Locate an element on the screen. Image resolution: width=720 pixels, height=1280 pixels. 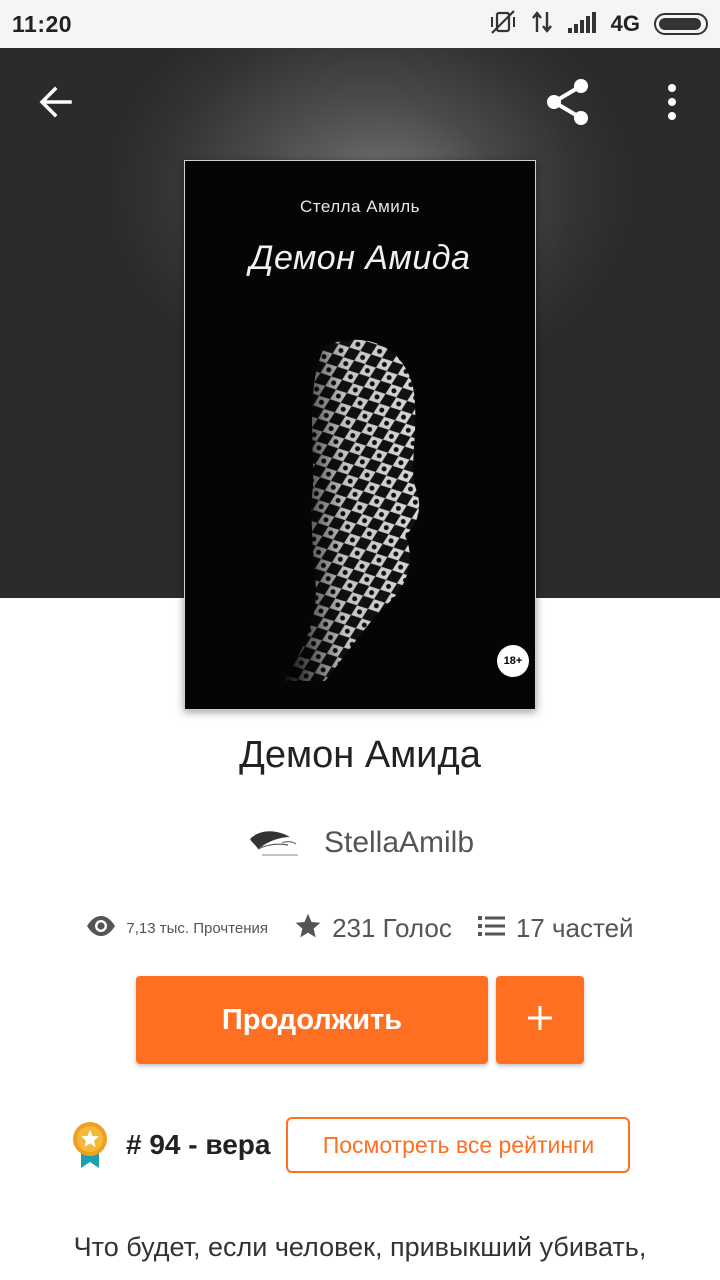
author-name: StellaAmilb is located at coordinates (399, 842).